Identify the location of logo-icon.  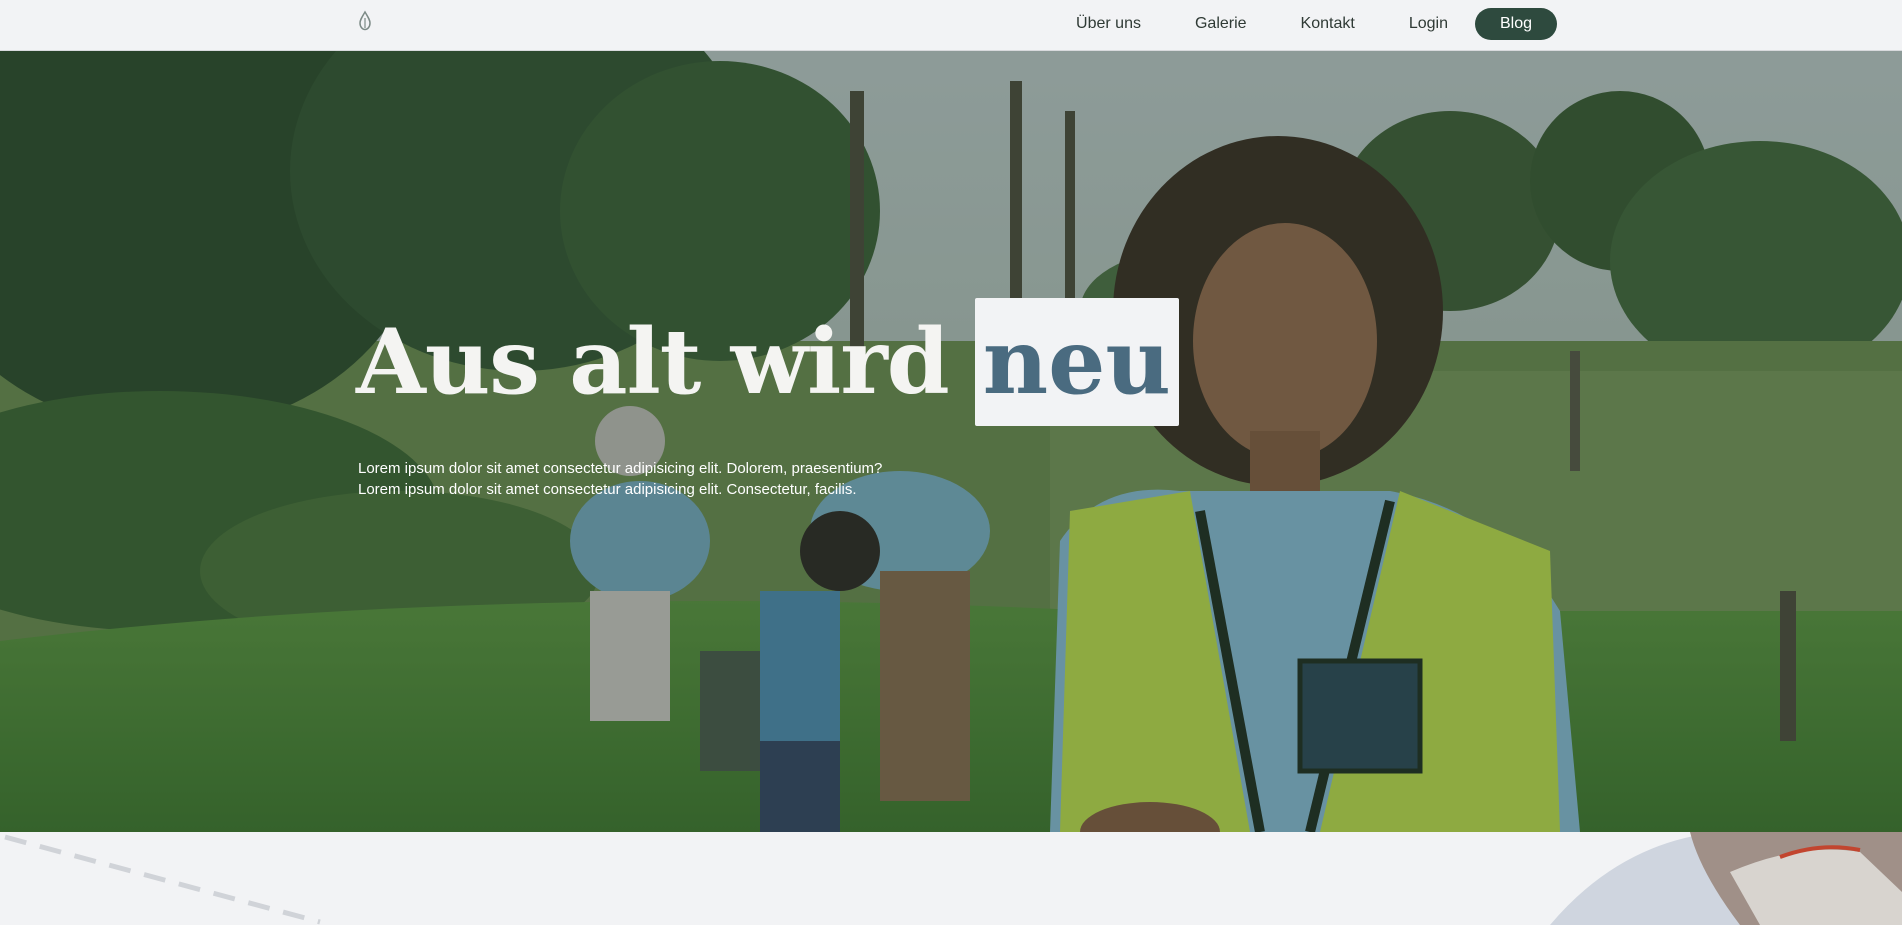
(365, 21).